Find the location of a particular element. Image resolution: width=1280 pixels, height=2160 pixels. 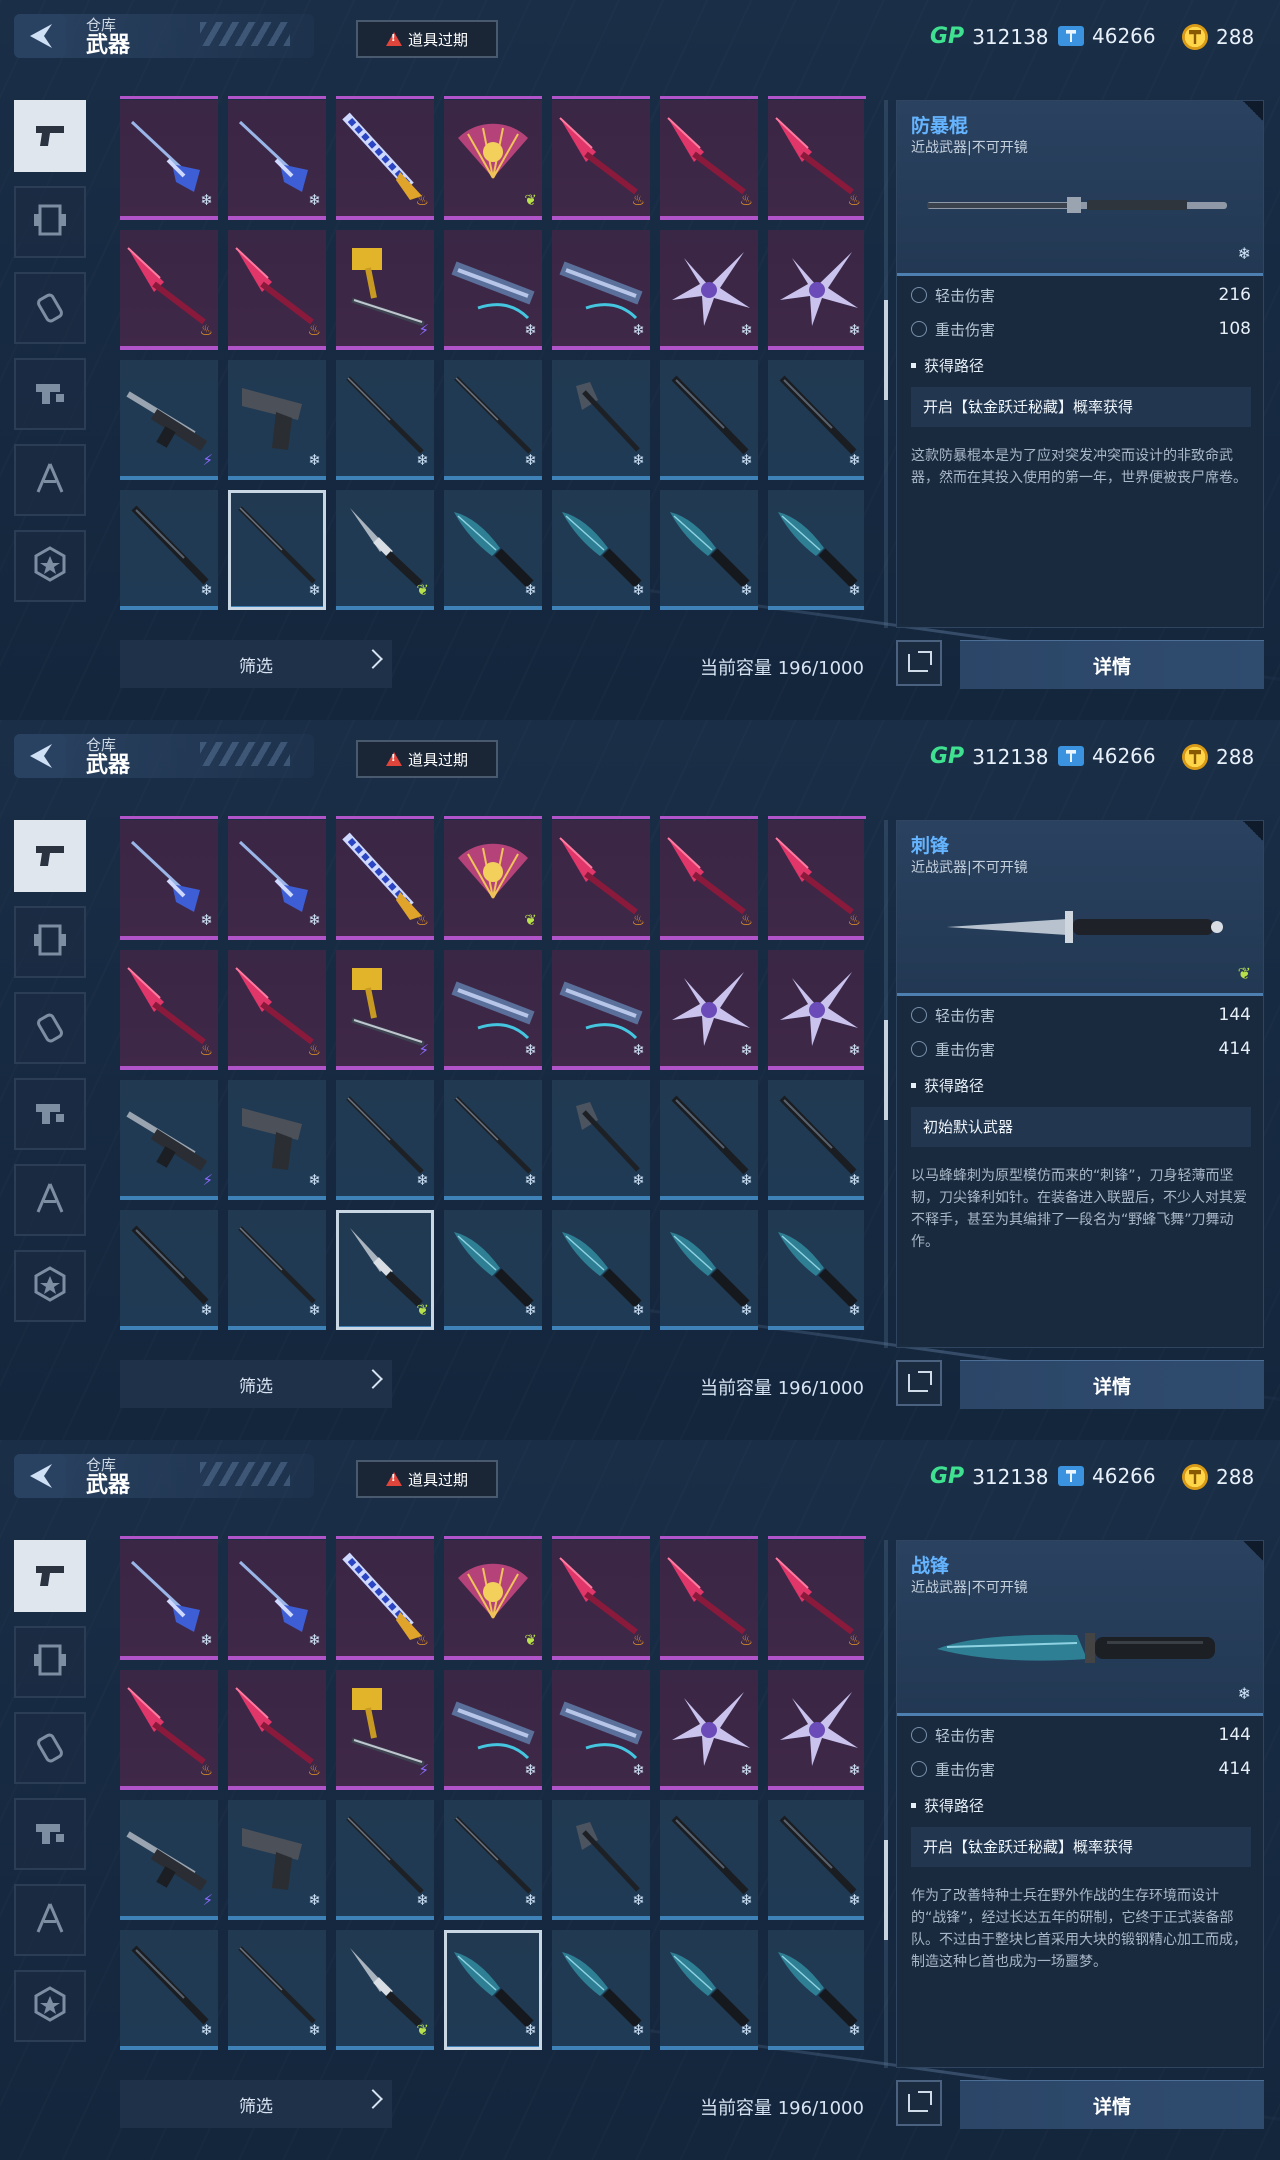

details-button: 详情 is located at coordinates (1112, 2104).